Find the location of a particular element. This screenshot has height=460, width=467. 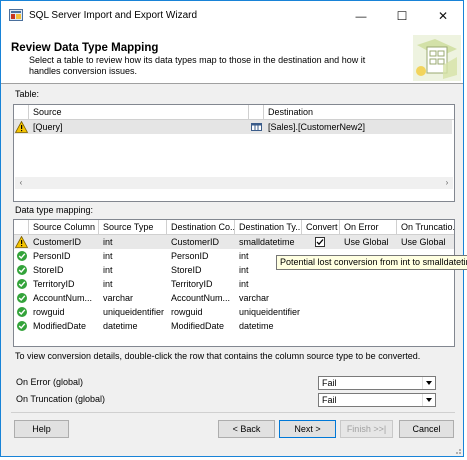

on-truncation-global-label: On Truncation (global) is located at coordinates (61, 399).